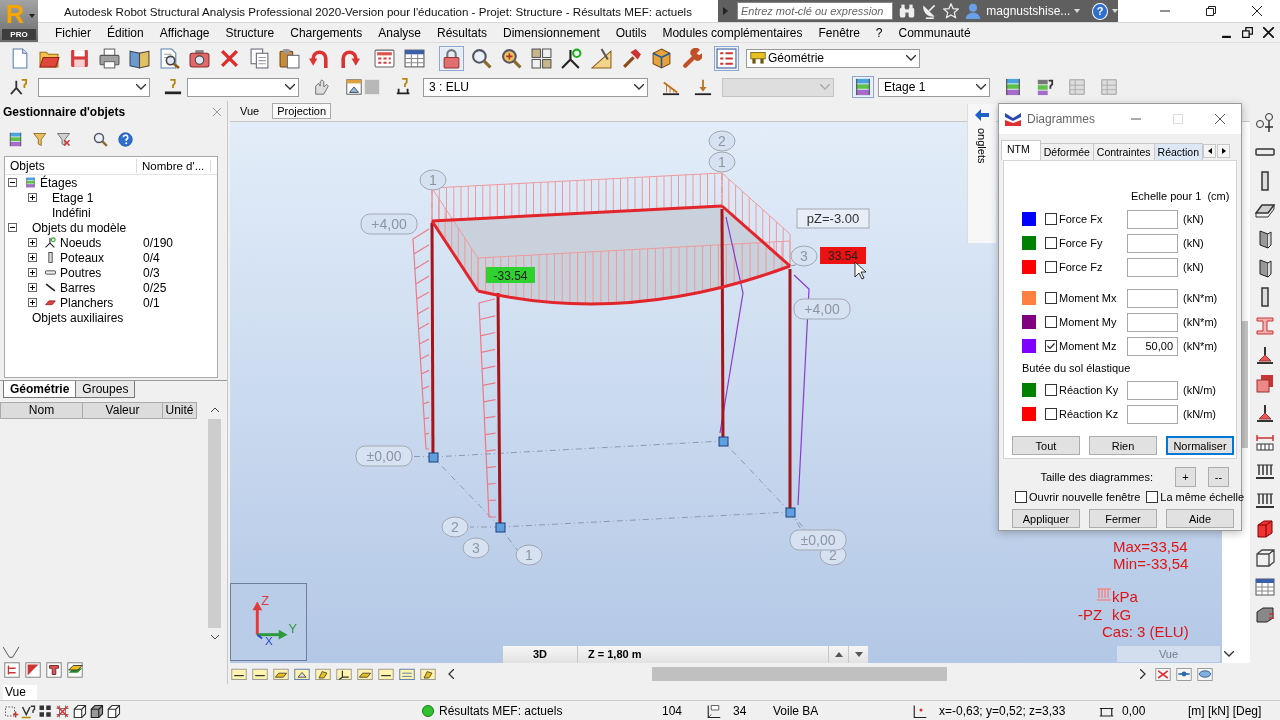  I want to click on binoculars-icon, so click(907, 11).